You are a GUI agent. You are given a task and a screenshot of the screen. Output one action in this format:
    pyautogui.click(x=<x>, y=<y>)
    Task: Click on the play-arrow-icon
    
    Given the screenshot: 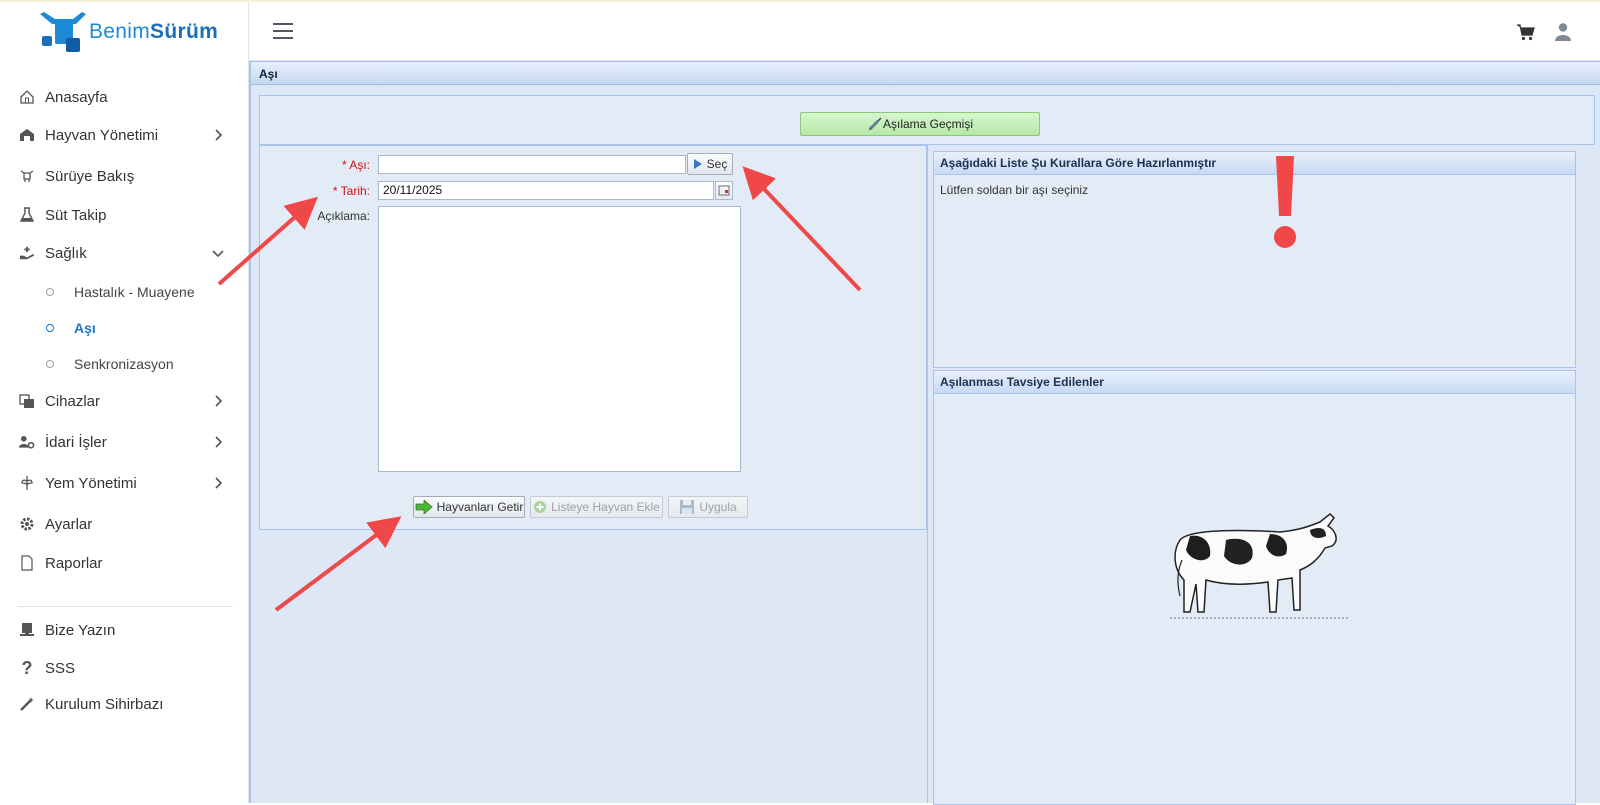 What is the action you would take?
    pyautogui.click(x=697, y=164)
    